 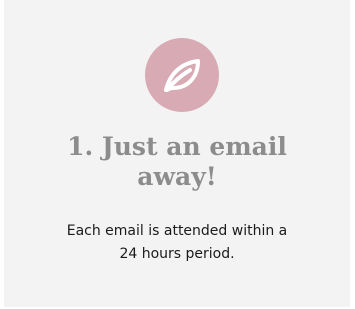 I want to click on leaf-icon, so click(x=182, y=75).